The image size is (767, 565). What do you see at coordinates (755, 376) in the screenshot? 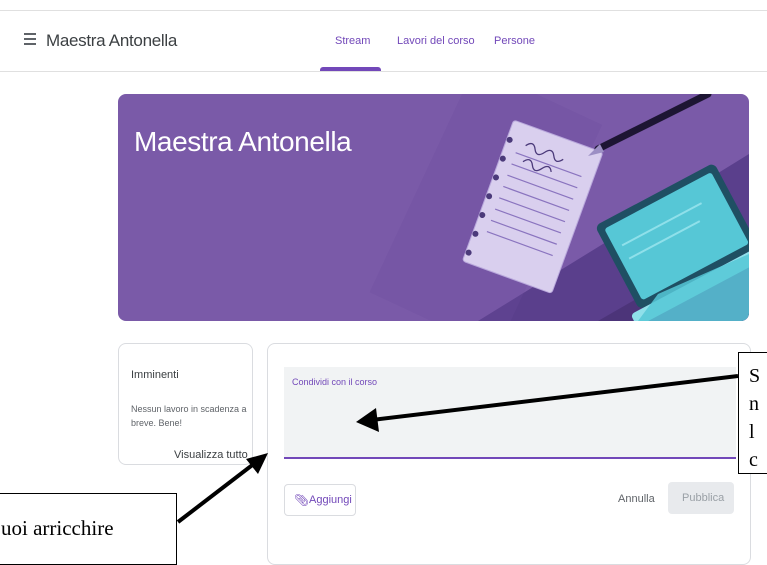
I see `callout-right-fragment: S` at bounding box center [755, 376].